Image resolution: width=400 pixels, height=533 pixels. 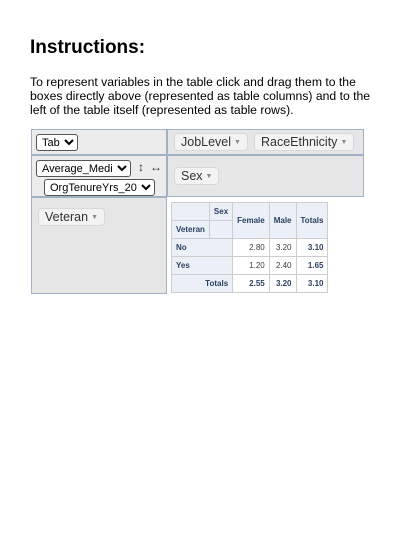 What do you see at coordinates (312, 265) in the screenshot?
I see `row-total-cell: 1.65` at bounding box center [312, 265].